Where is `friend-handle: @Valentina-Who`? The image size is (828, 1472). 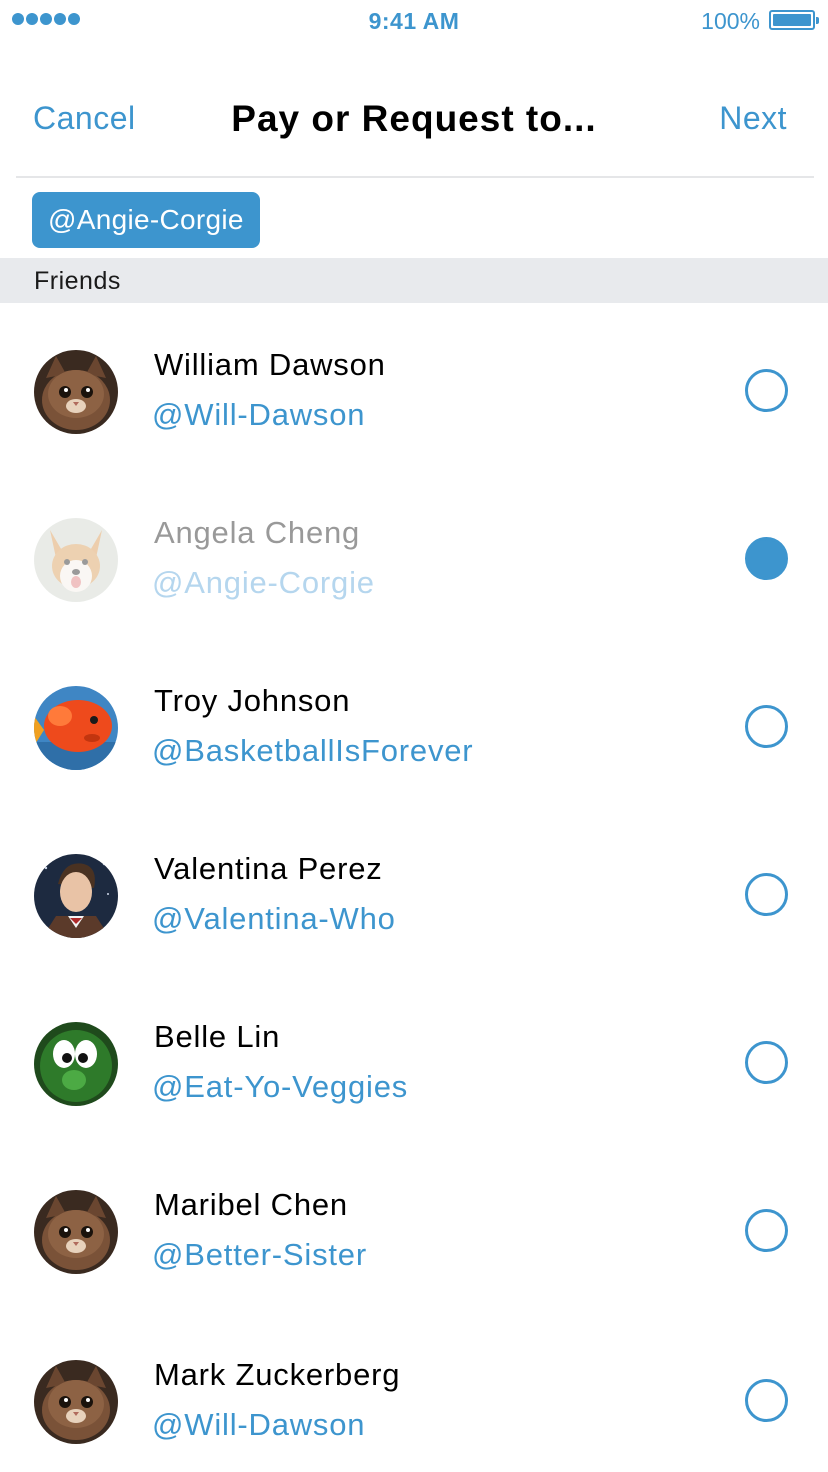
friend-handle: @Valentina-Who is located at coordinates (274, 918).